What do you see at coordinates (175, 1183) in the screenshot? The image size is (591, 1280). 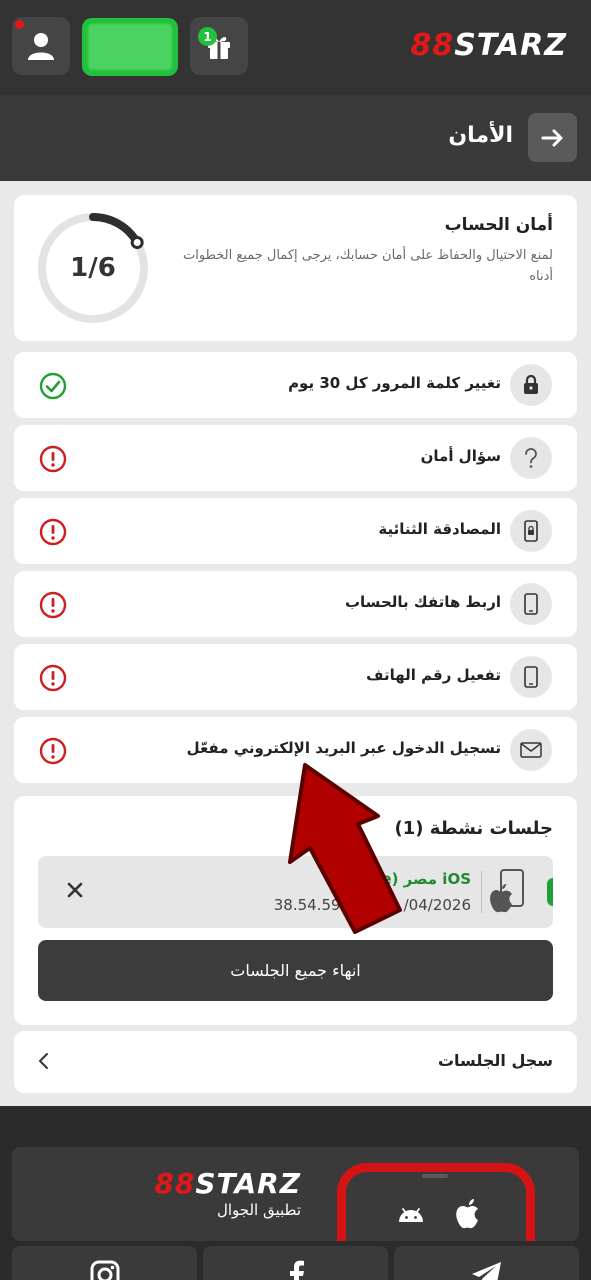 I see `footer-logo-mark: 88` at bounding box center [175, 1183].